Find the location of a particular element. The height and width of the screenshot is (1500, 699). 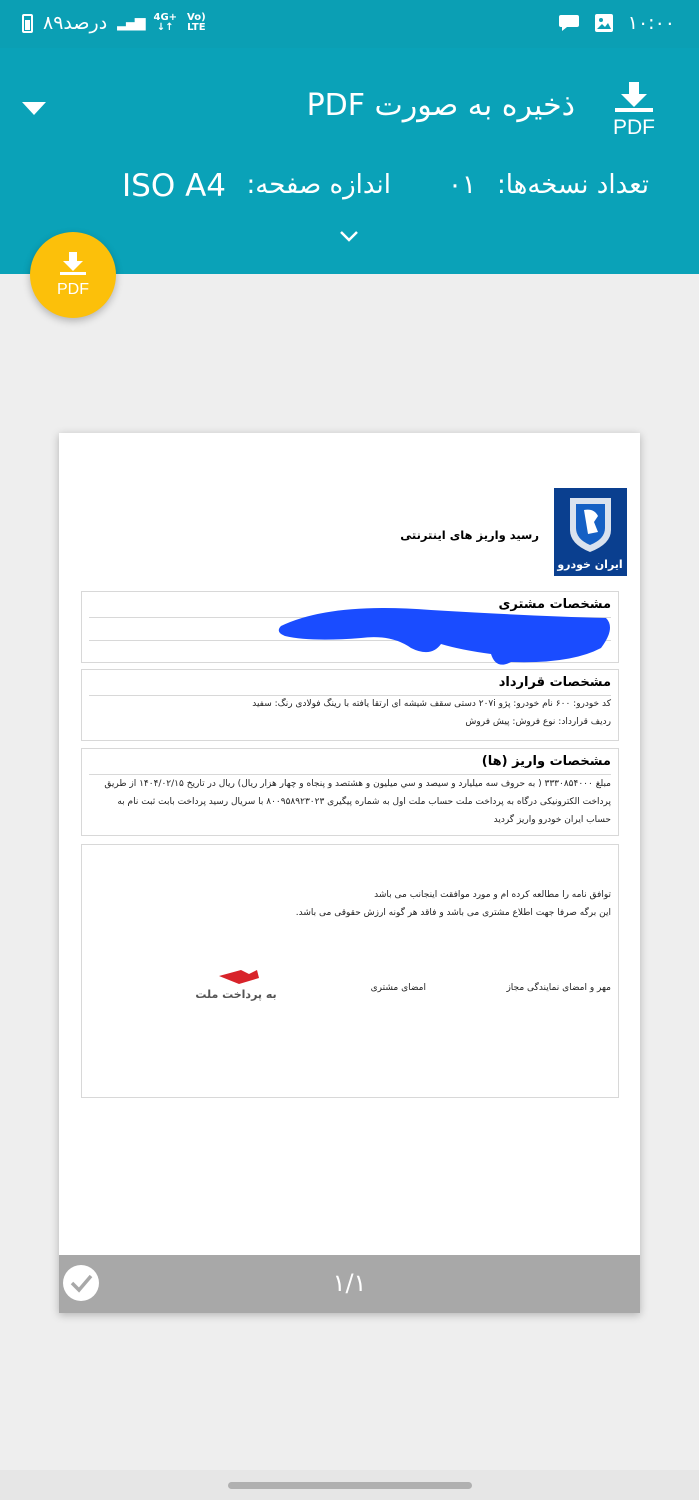

redaction-scribble is located at coordinates (444, 636).